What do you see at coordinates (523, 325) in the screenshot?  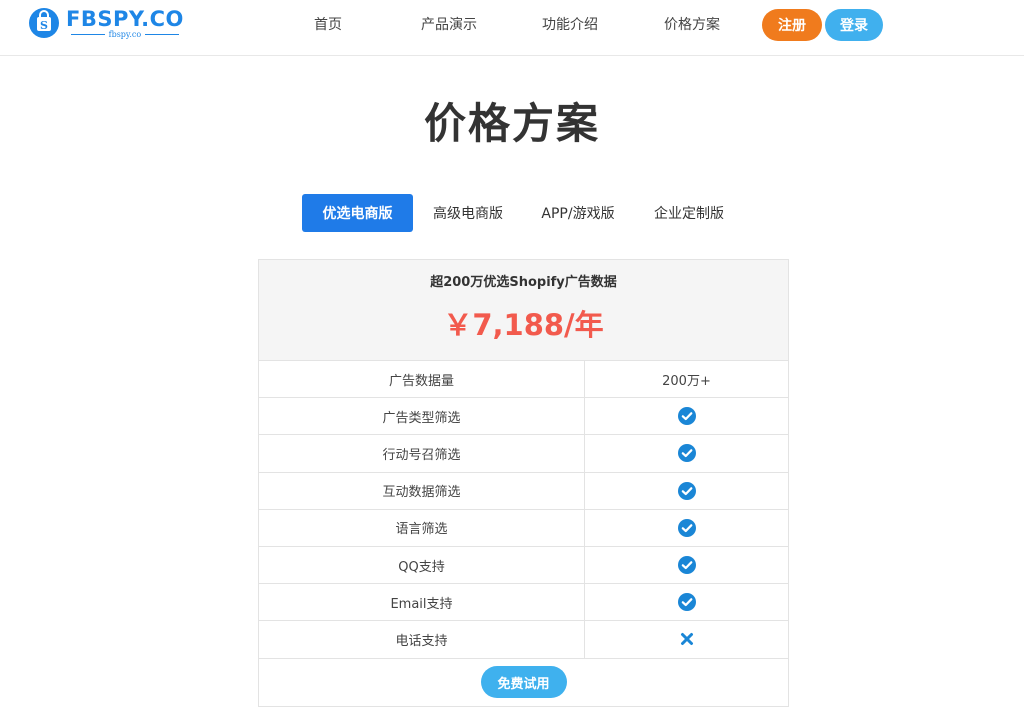 I see `plan-price: ￥7,188/年` at bounding box center [523, 325].